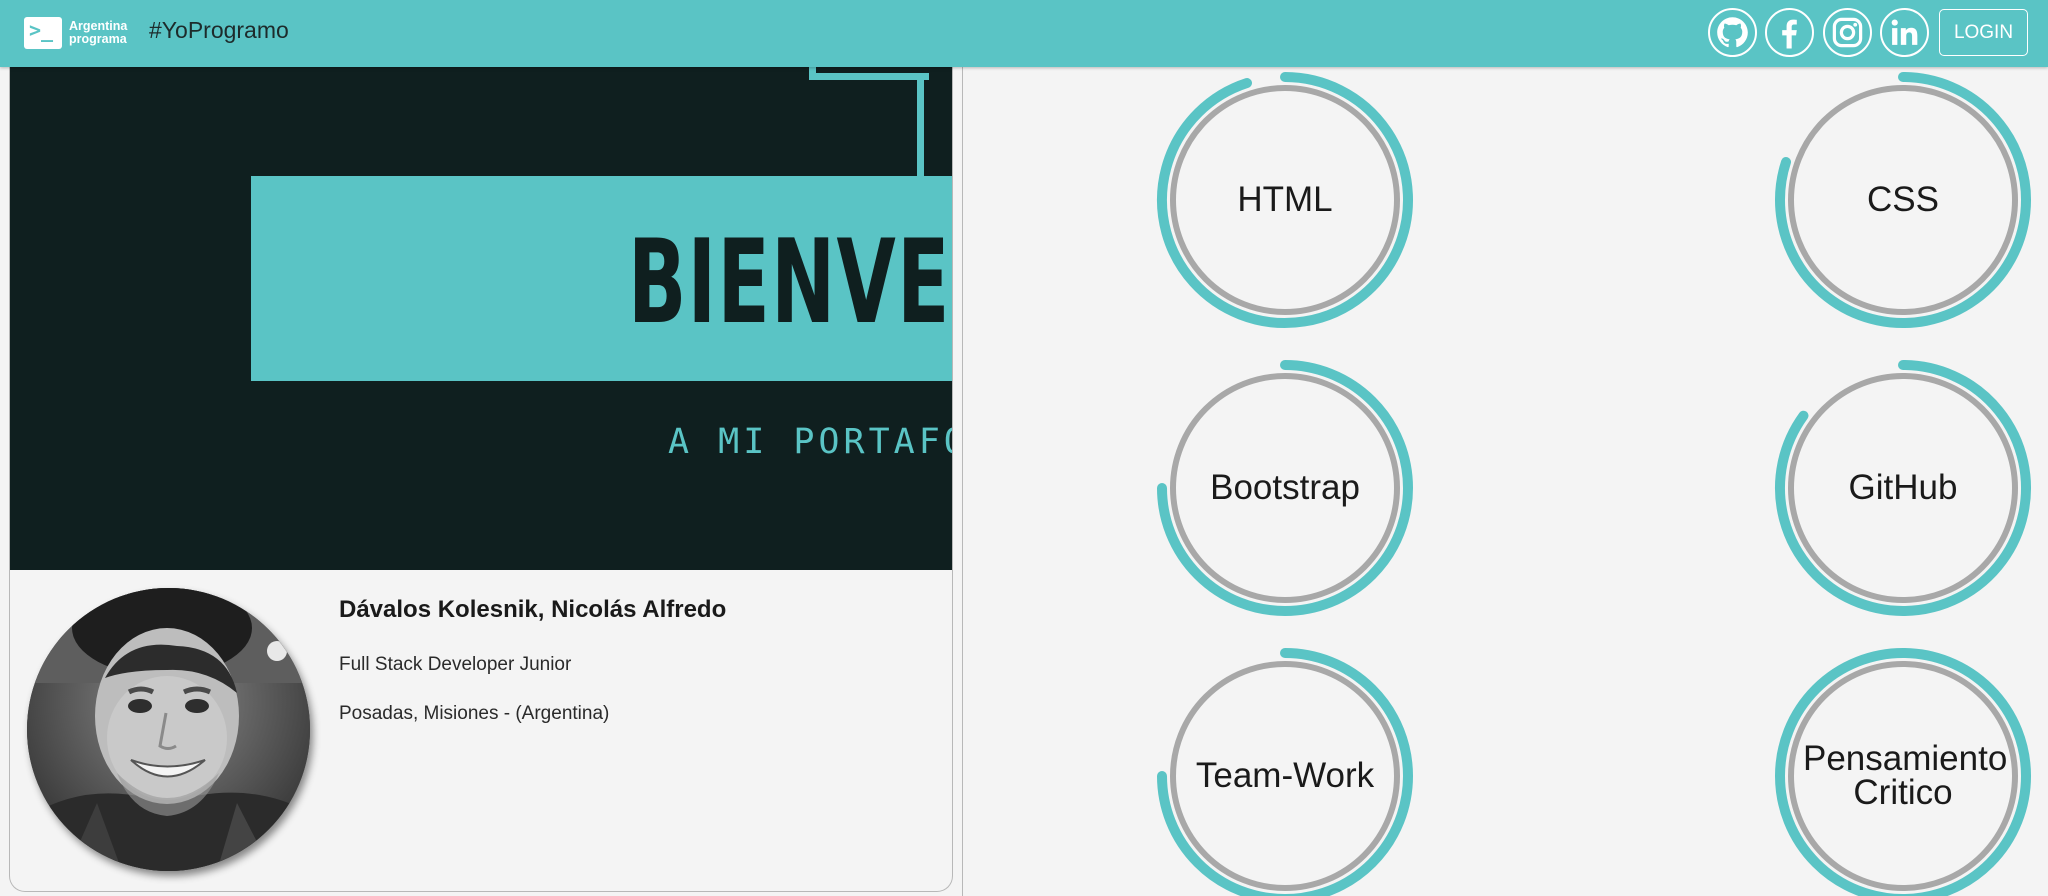 This screenshot has height=896, width=2048. I want to click on argentina-programa-logo: >_ Argentina programa, so click(75, 33).